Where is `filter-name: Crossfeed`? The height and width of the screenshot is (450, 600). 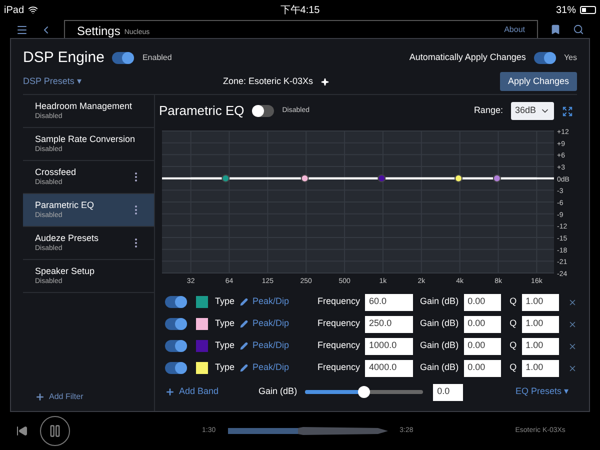 filter-name: Crossfeed is located at coordinates (55, 172).